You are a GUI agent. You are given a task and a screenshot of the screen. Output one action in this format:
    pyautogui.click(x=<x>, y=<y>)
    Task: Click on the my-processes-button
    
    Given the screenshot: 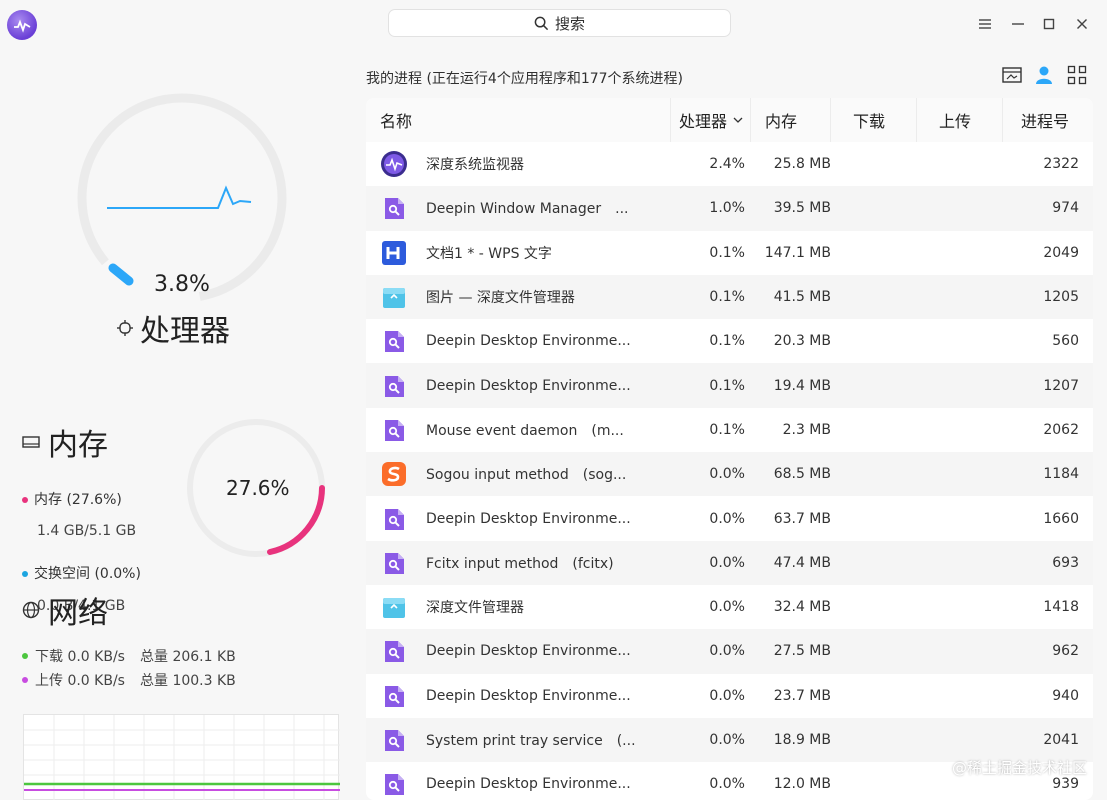 What is the action you would take?
    pyautogui.click(x=1044, y=75)
    